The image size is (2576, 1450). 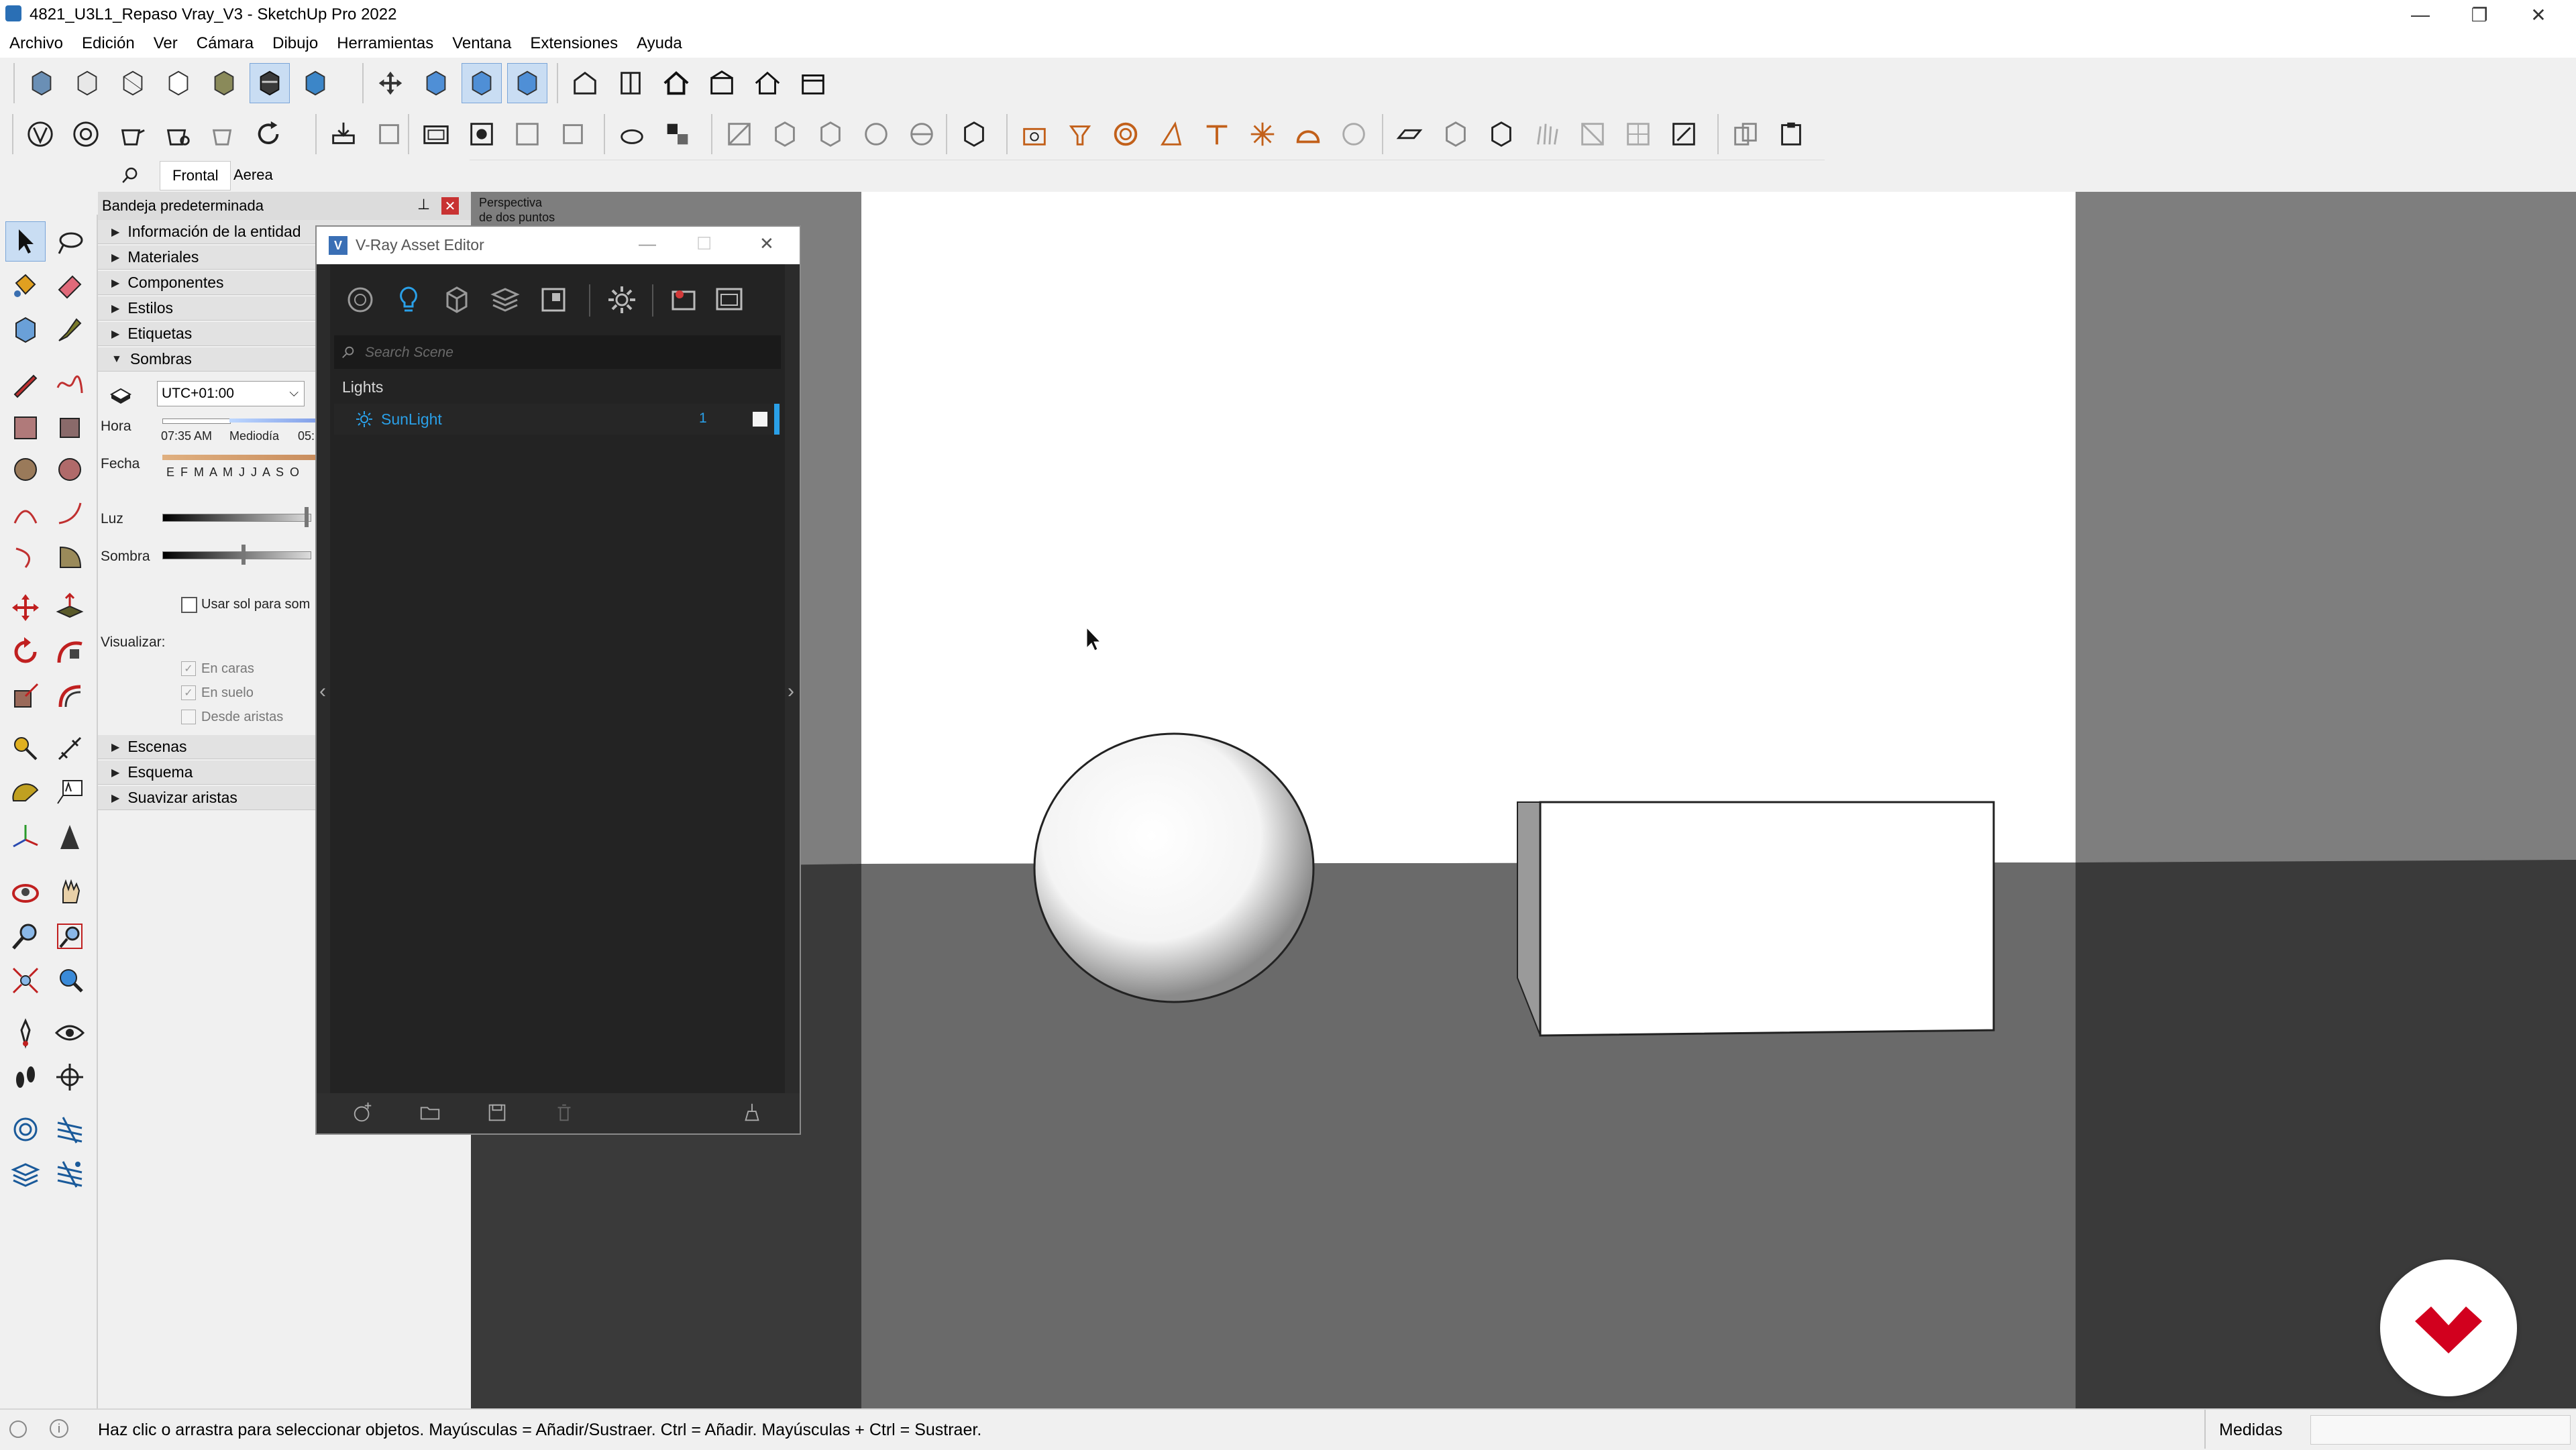 What do you see at coordinates (1501, 134) in the screenshot?
I see `import-proxy-button` at bounding box center [1501, 134].